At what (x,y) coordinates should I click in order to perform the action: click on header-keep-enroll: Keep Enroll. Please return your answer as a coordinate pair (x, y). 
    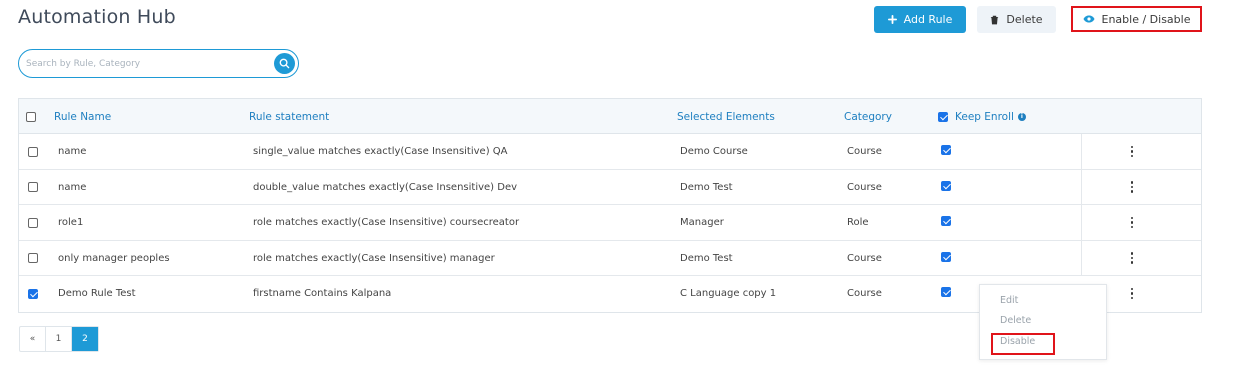
    Looking at the image, I should click on (984, 116).